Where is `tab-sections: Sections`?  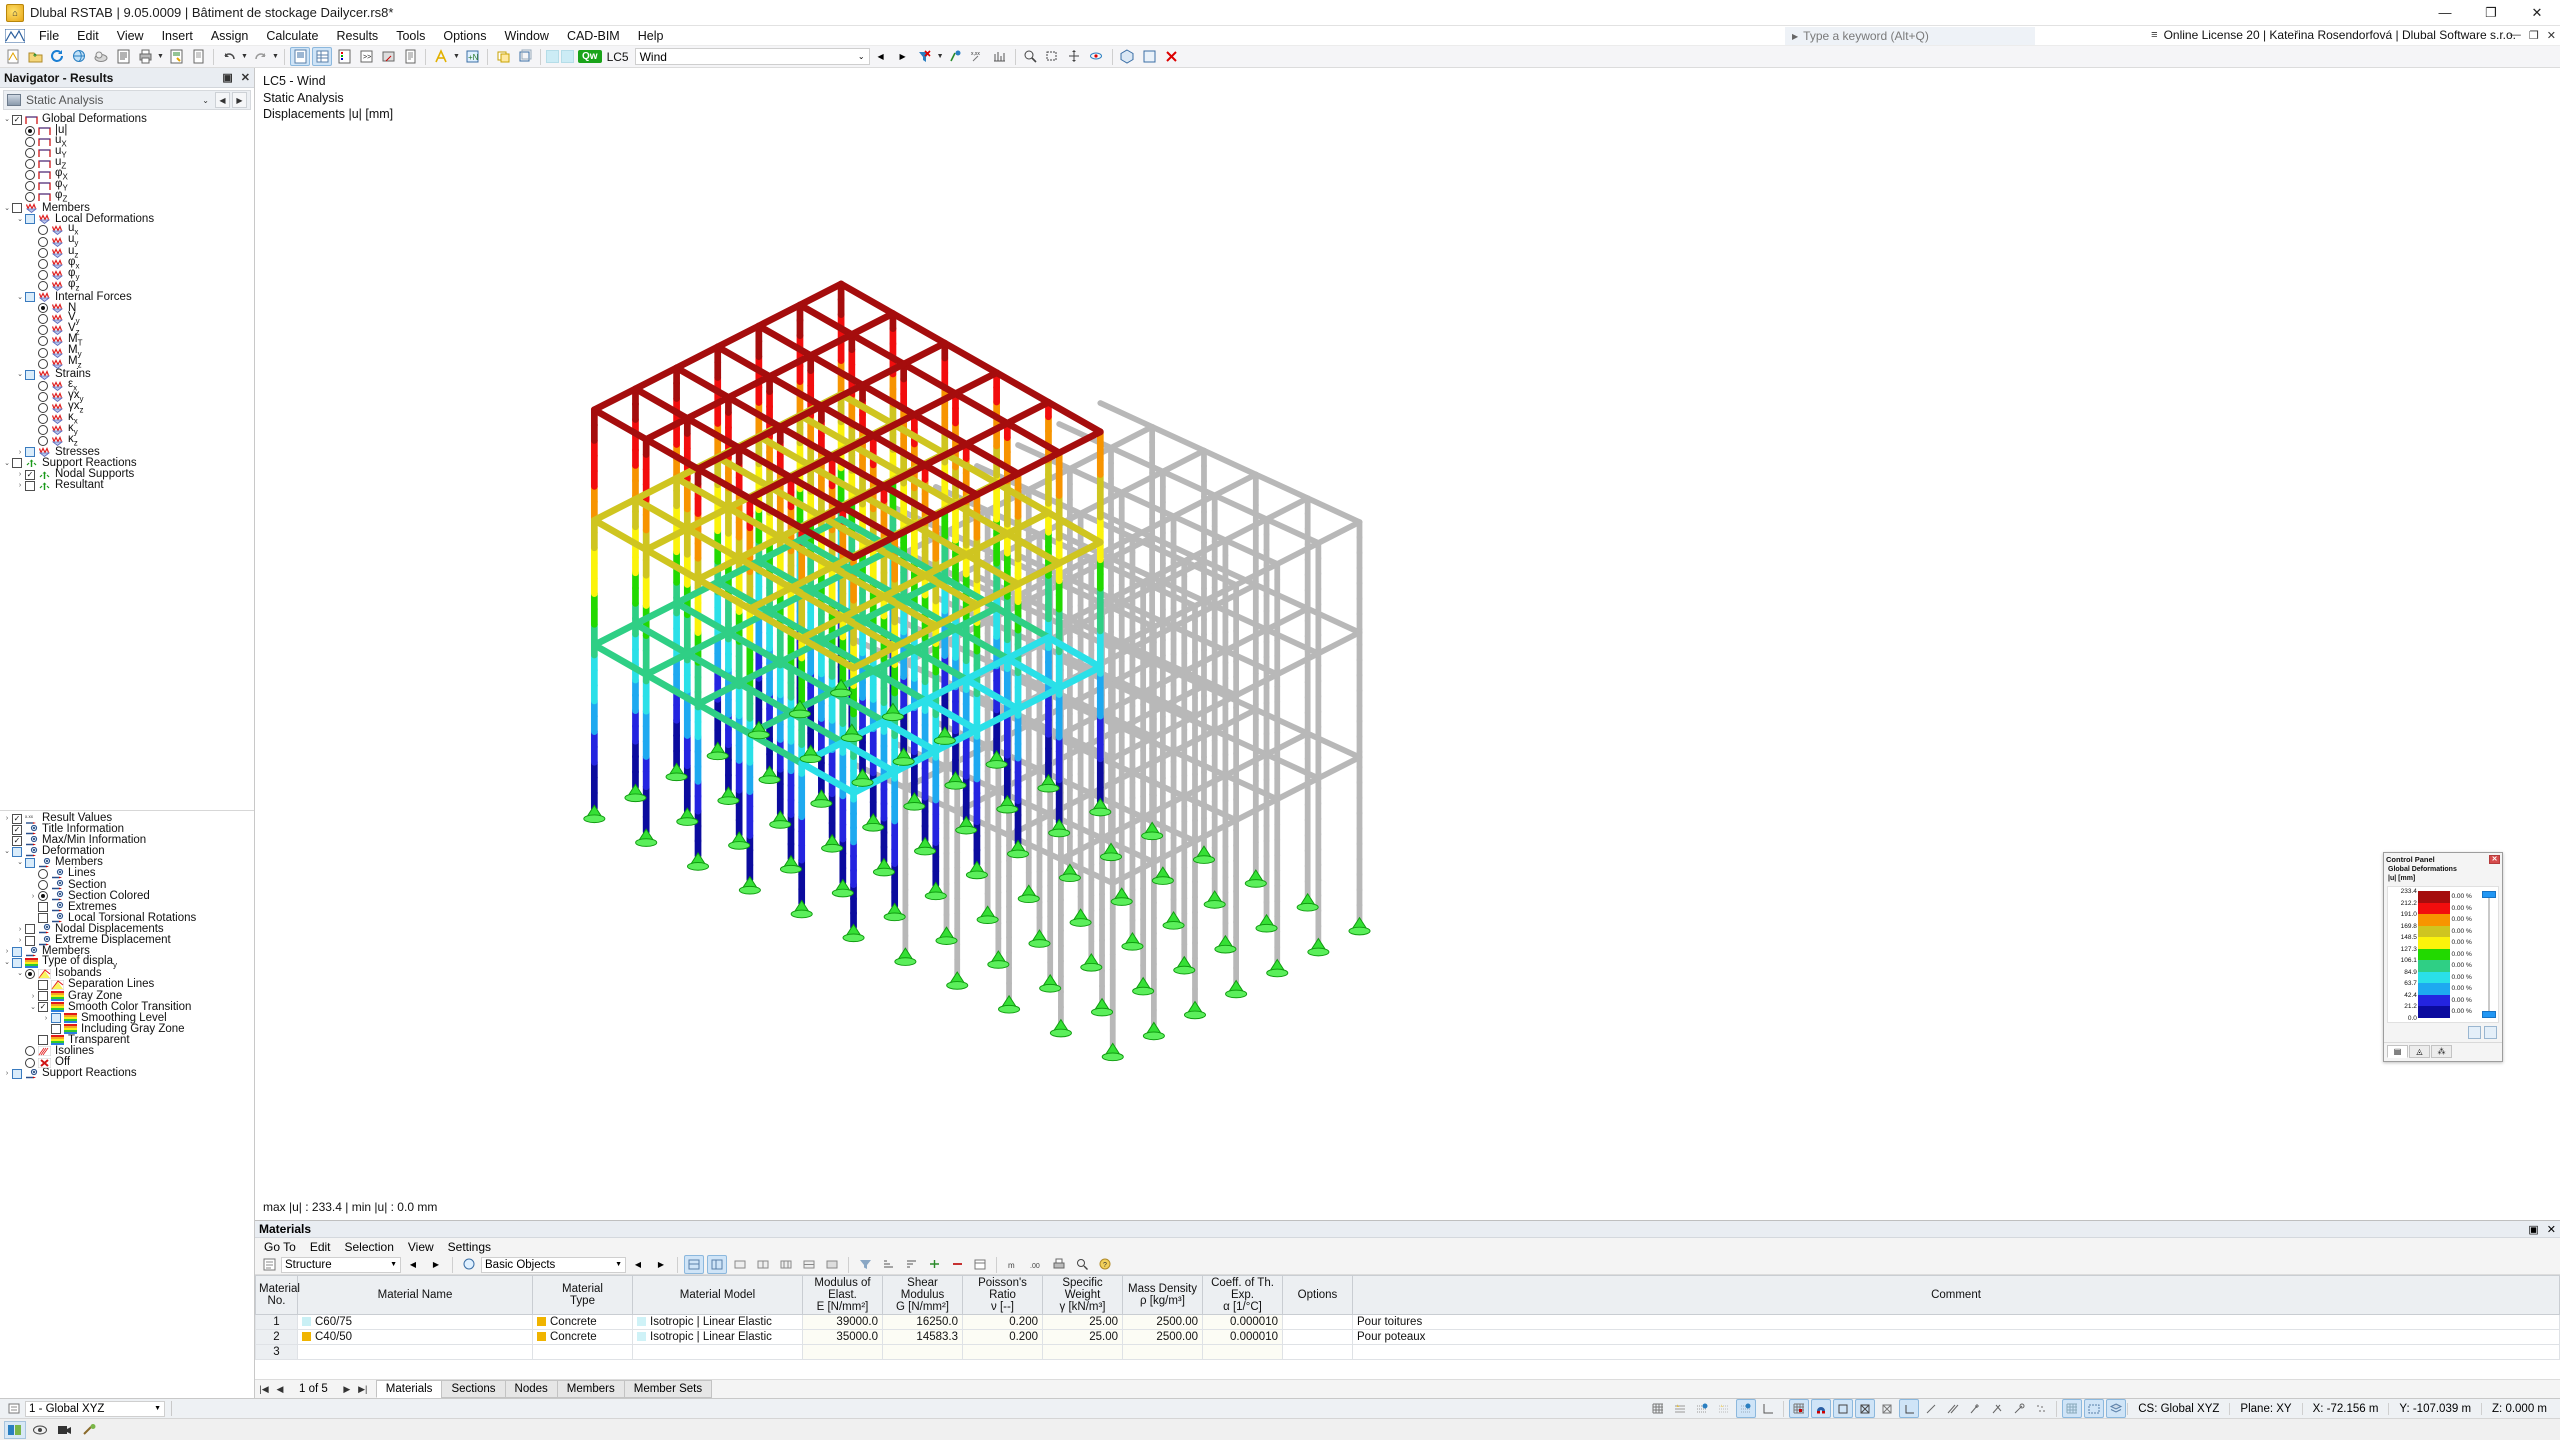 tab-sections: Sections is located at coordinates (473, 1389).